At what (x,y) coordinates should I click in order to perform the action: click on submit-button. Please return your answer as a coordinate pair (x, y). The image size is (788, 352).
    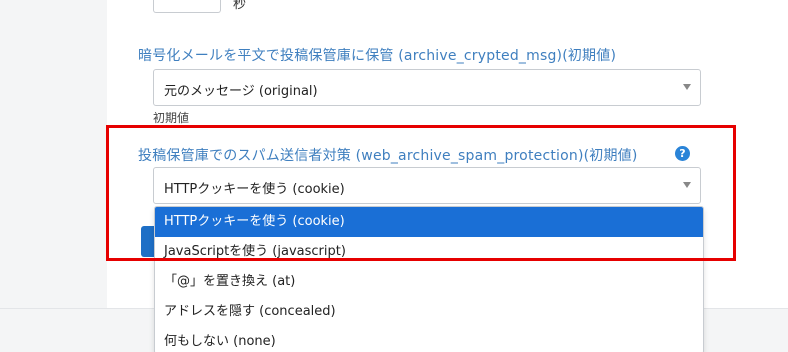
    Looking at the image, I should click on (148, 241).